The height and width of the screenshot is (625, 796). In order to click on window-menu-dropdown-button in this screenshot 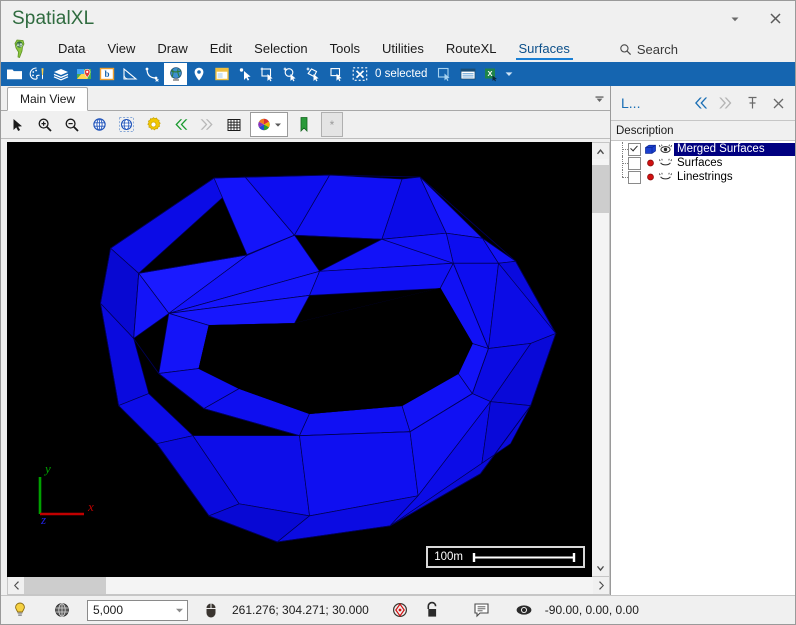, I will do `click(735, 19)`.